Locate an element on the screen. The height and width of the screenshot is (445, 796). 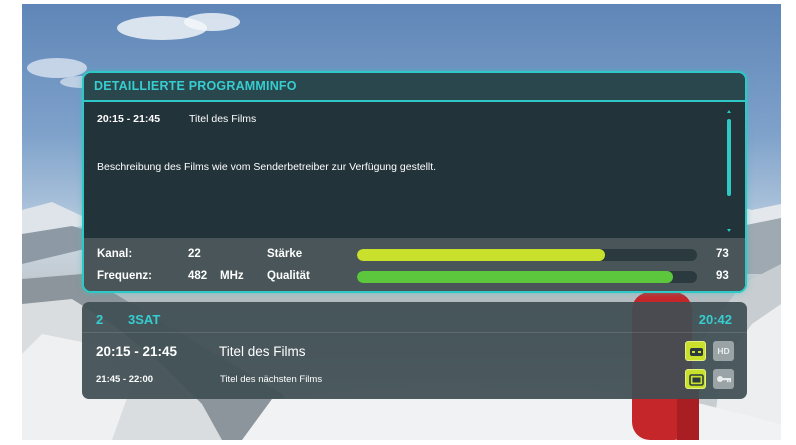
next-program-time: 21:45 - 22:00 is located at coordinates (125, 379).